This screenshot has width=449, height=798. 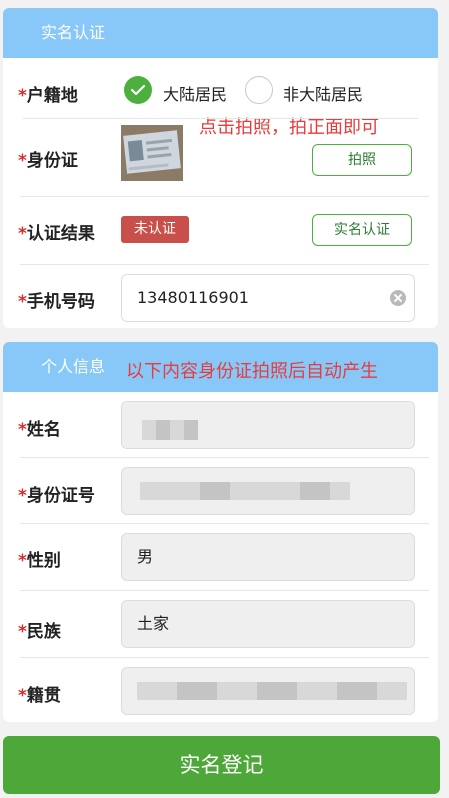 I want to click on ethnicity-value: 土家, so click(x=153, y=623).